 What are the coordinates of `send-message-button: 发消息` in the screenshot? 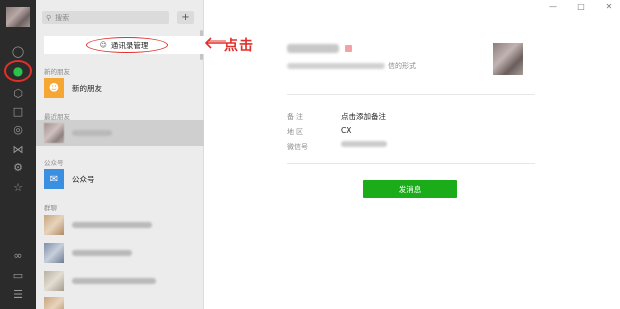 It's located at (410, 189).